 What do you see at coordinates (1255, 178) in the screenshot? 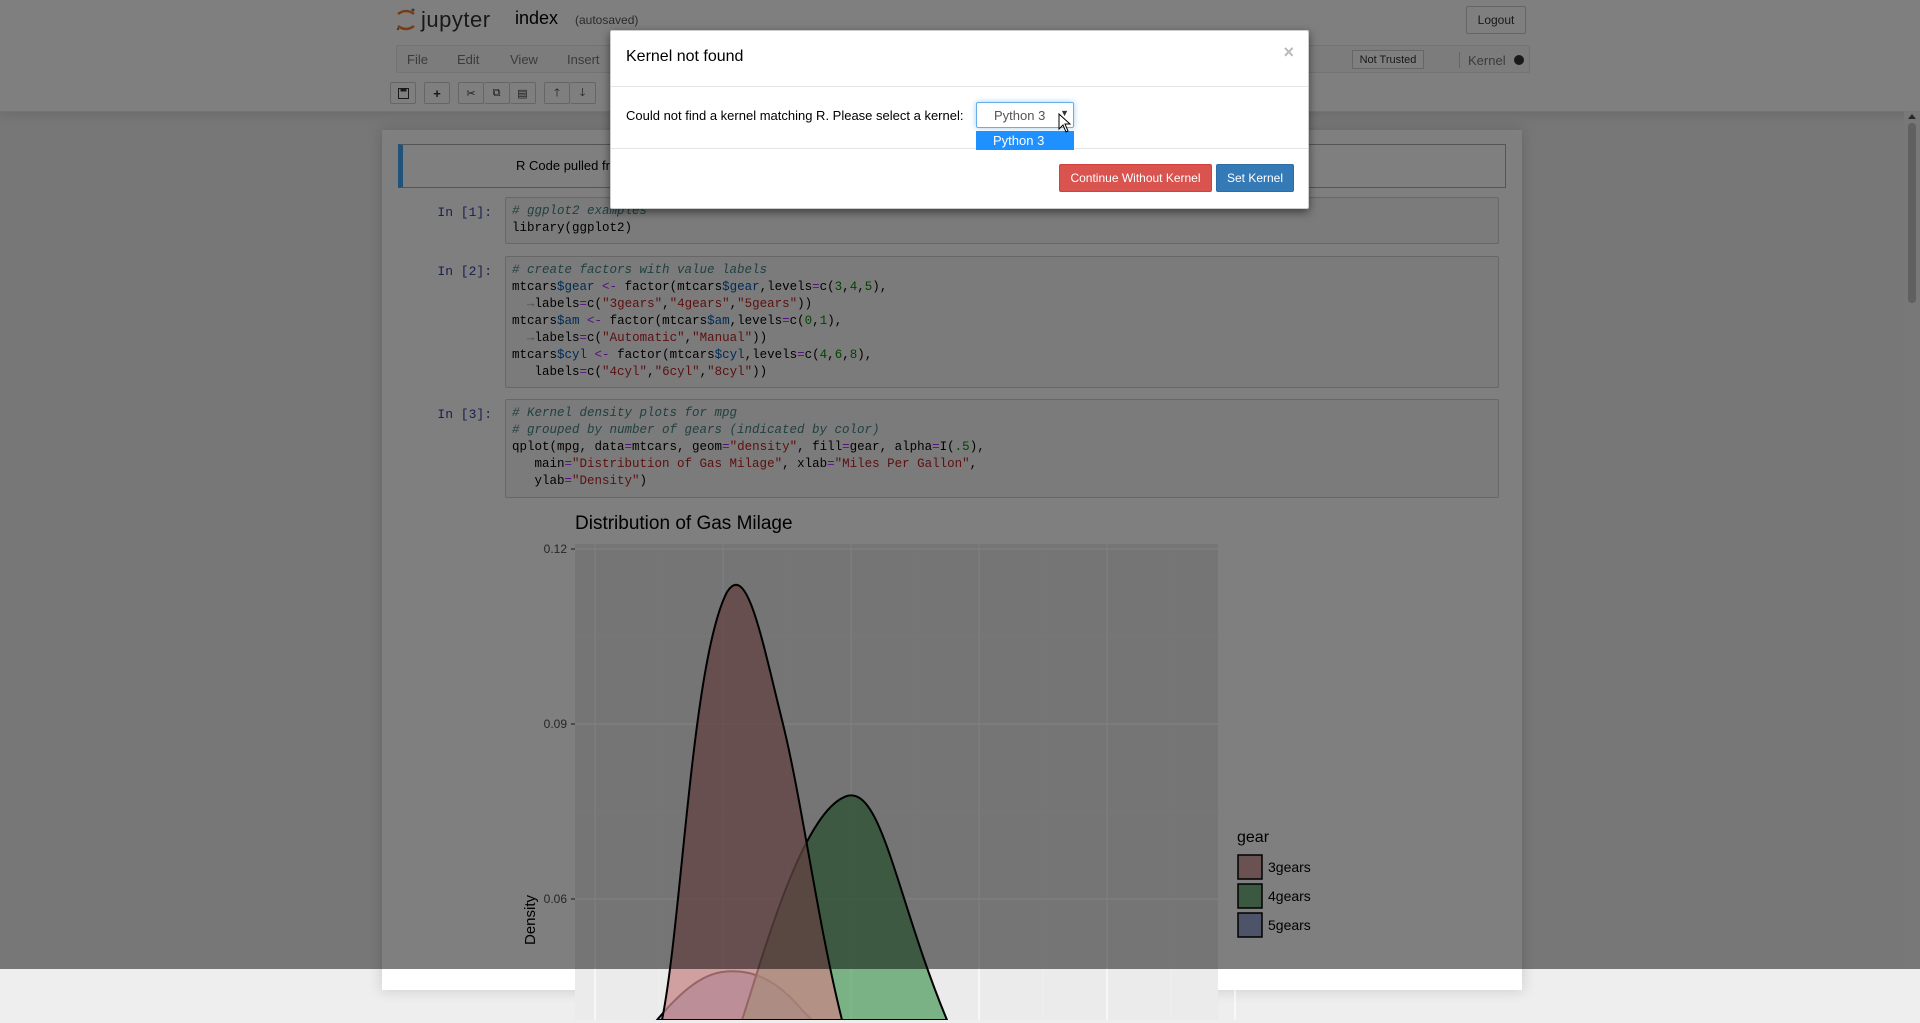
I see `set-kernel-button: Set Kernel` at bounding box center [1255, 178].